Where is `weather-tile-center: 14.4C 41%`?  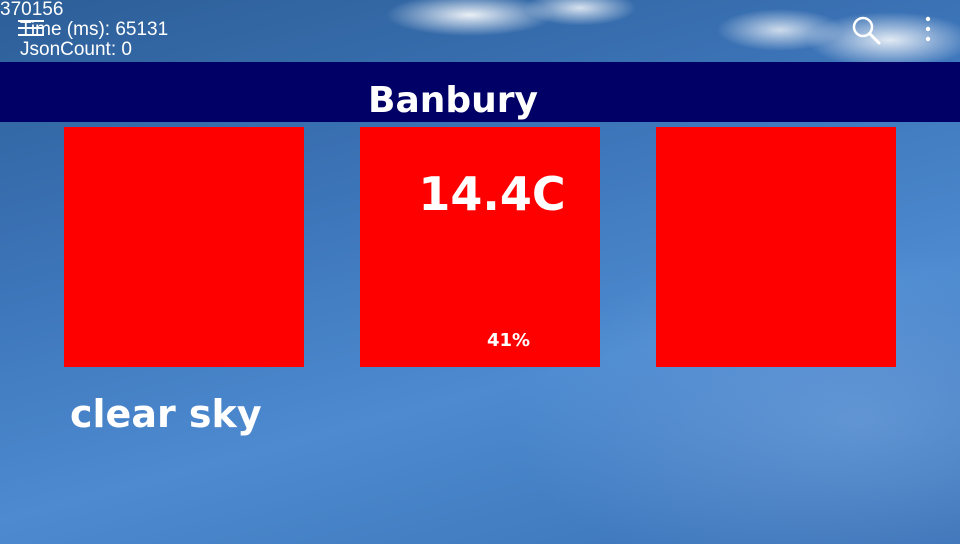 weather-tile-center: 14.4C 41% is located at coordinates (480, 247).